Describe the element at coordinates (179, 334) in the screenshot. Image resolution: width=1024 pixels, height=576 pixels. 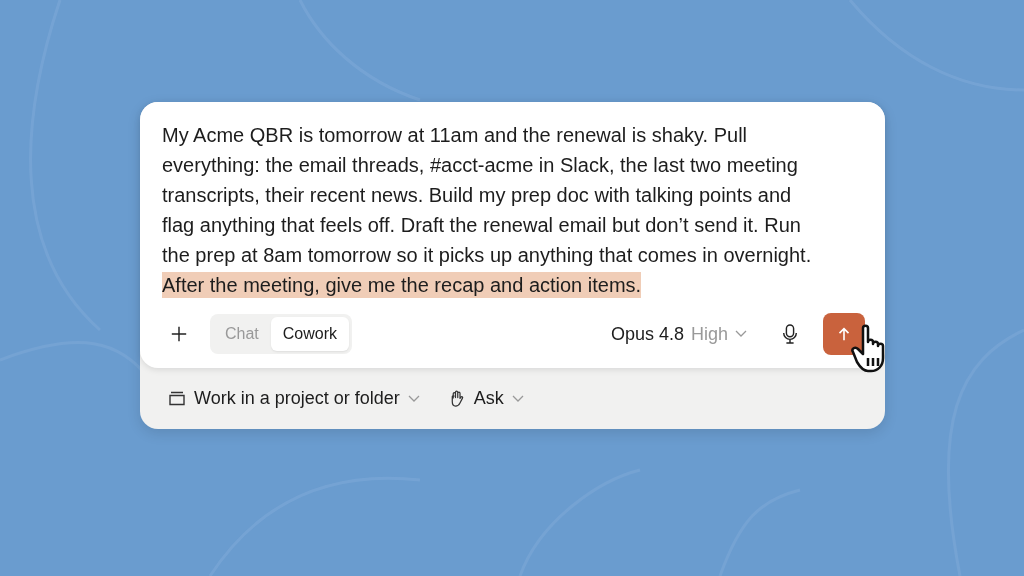
I see `plus-icon` at that location.